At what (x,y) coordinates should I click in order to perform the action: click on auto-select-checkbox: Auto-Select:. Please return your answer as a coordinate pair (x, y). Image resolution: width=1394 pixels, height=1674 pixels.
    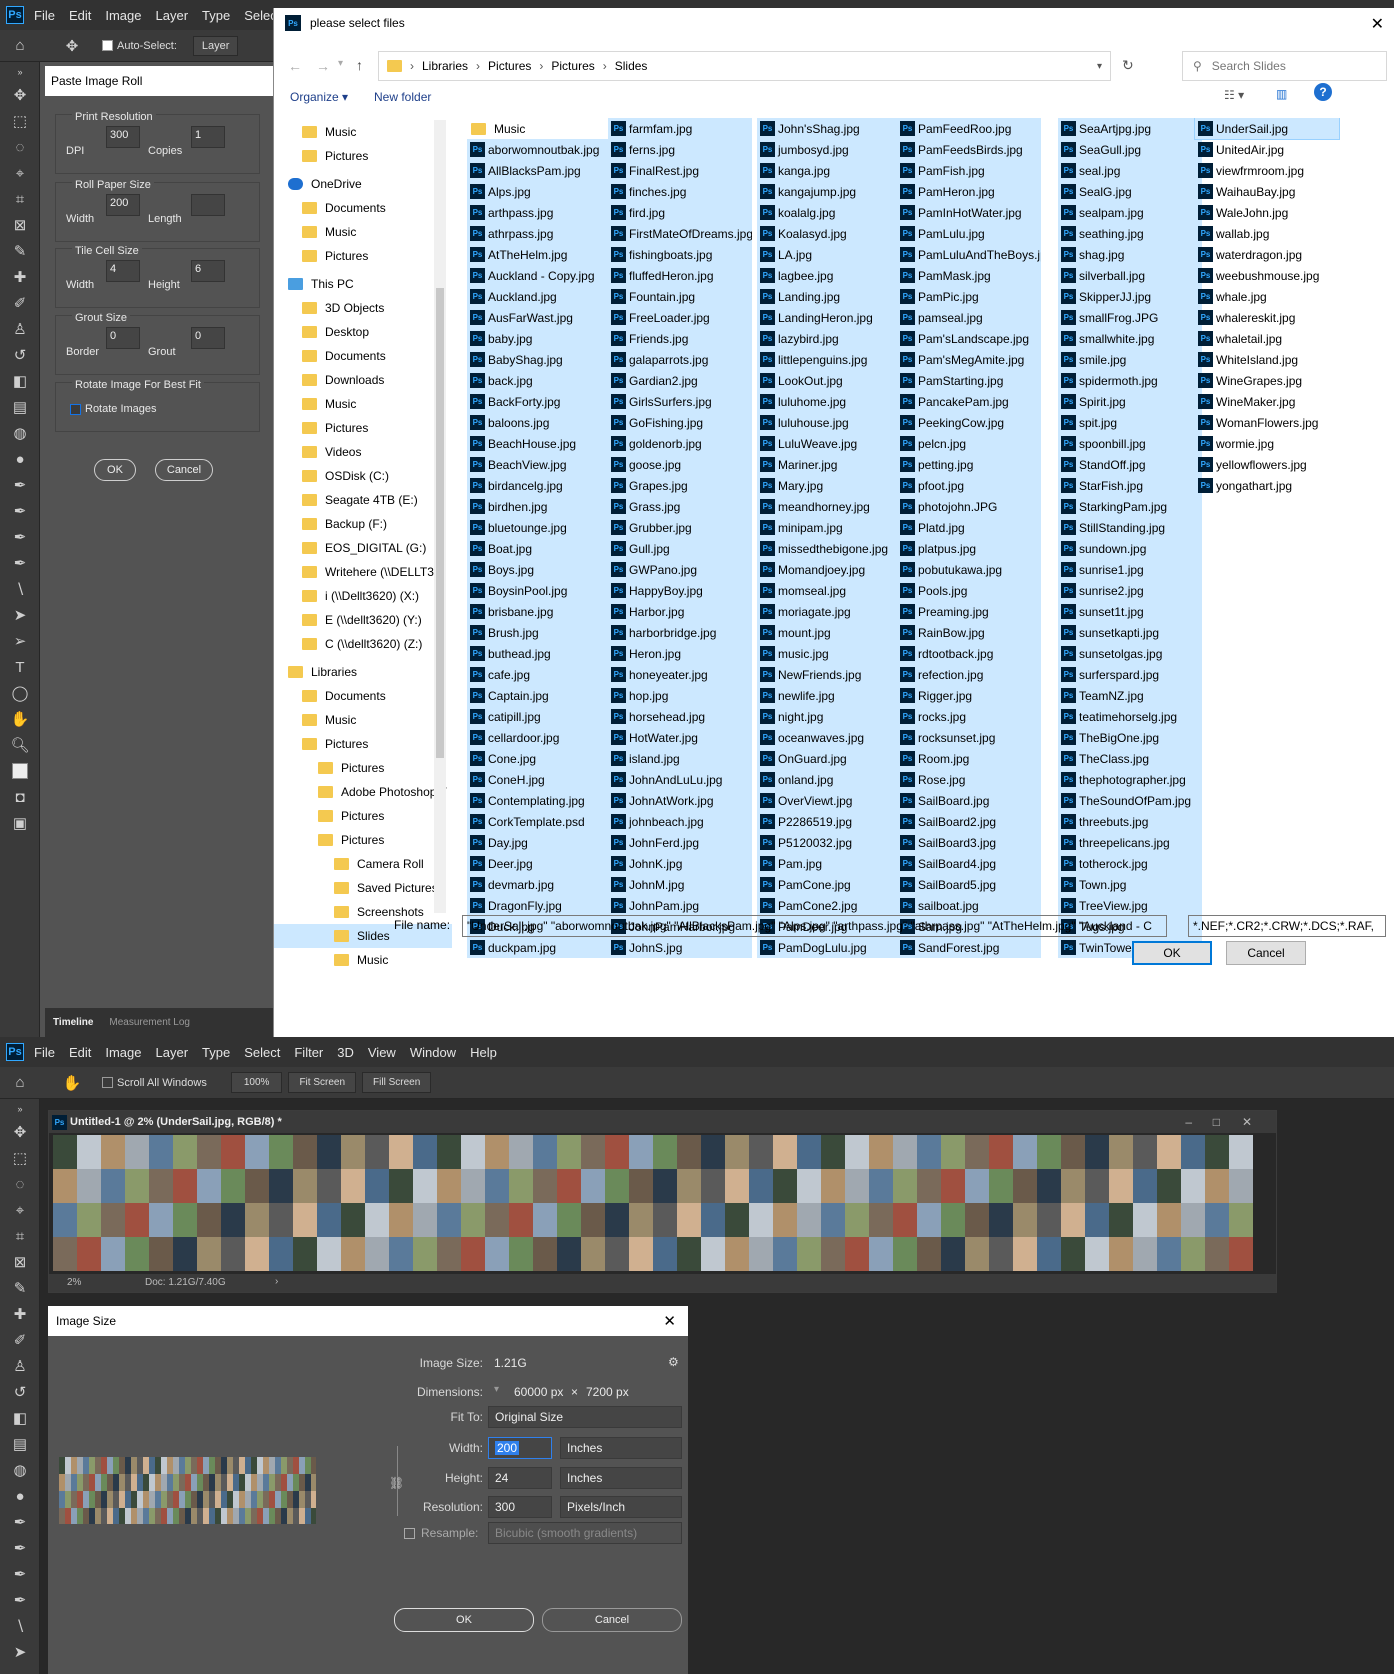
    Looking at the image, I should click on (139, 46).